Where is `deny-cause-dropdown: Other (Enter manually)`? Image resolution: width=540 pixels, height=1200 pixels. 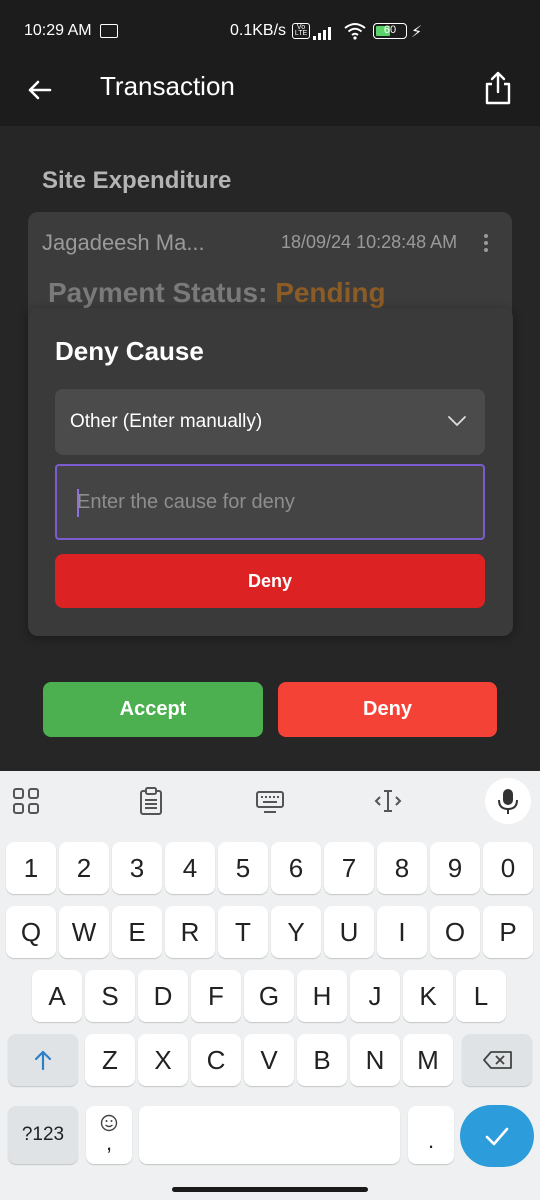
deny-cause-dropdown: Other (Enter manually) is located at coordinates (270, 422).